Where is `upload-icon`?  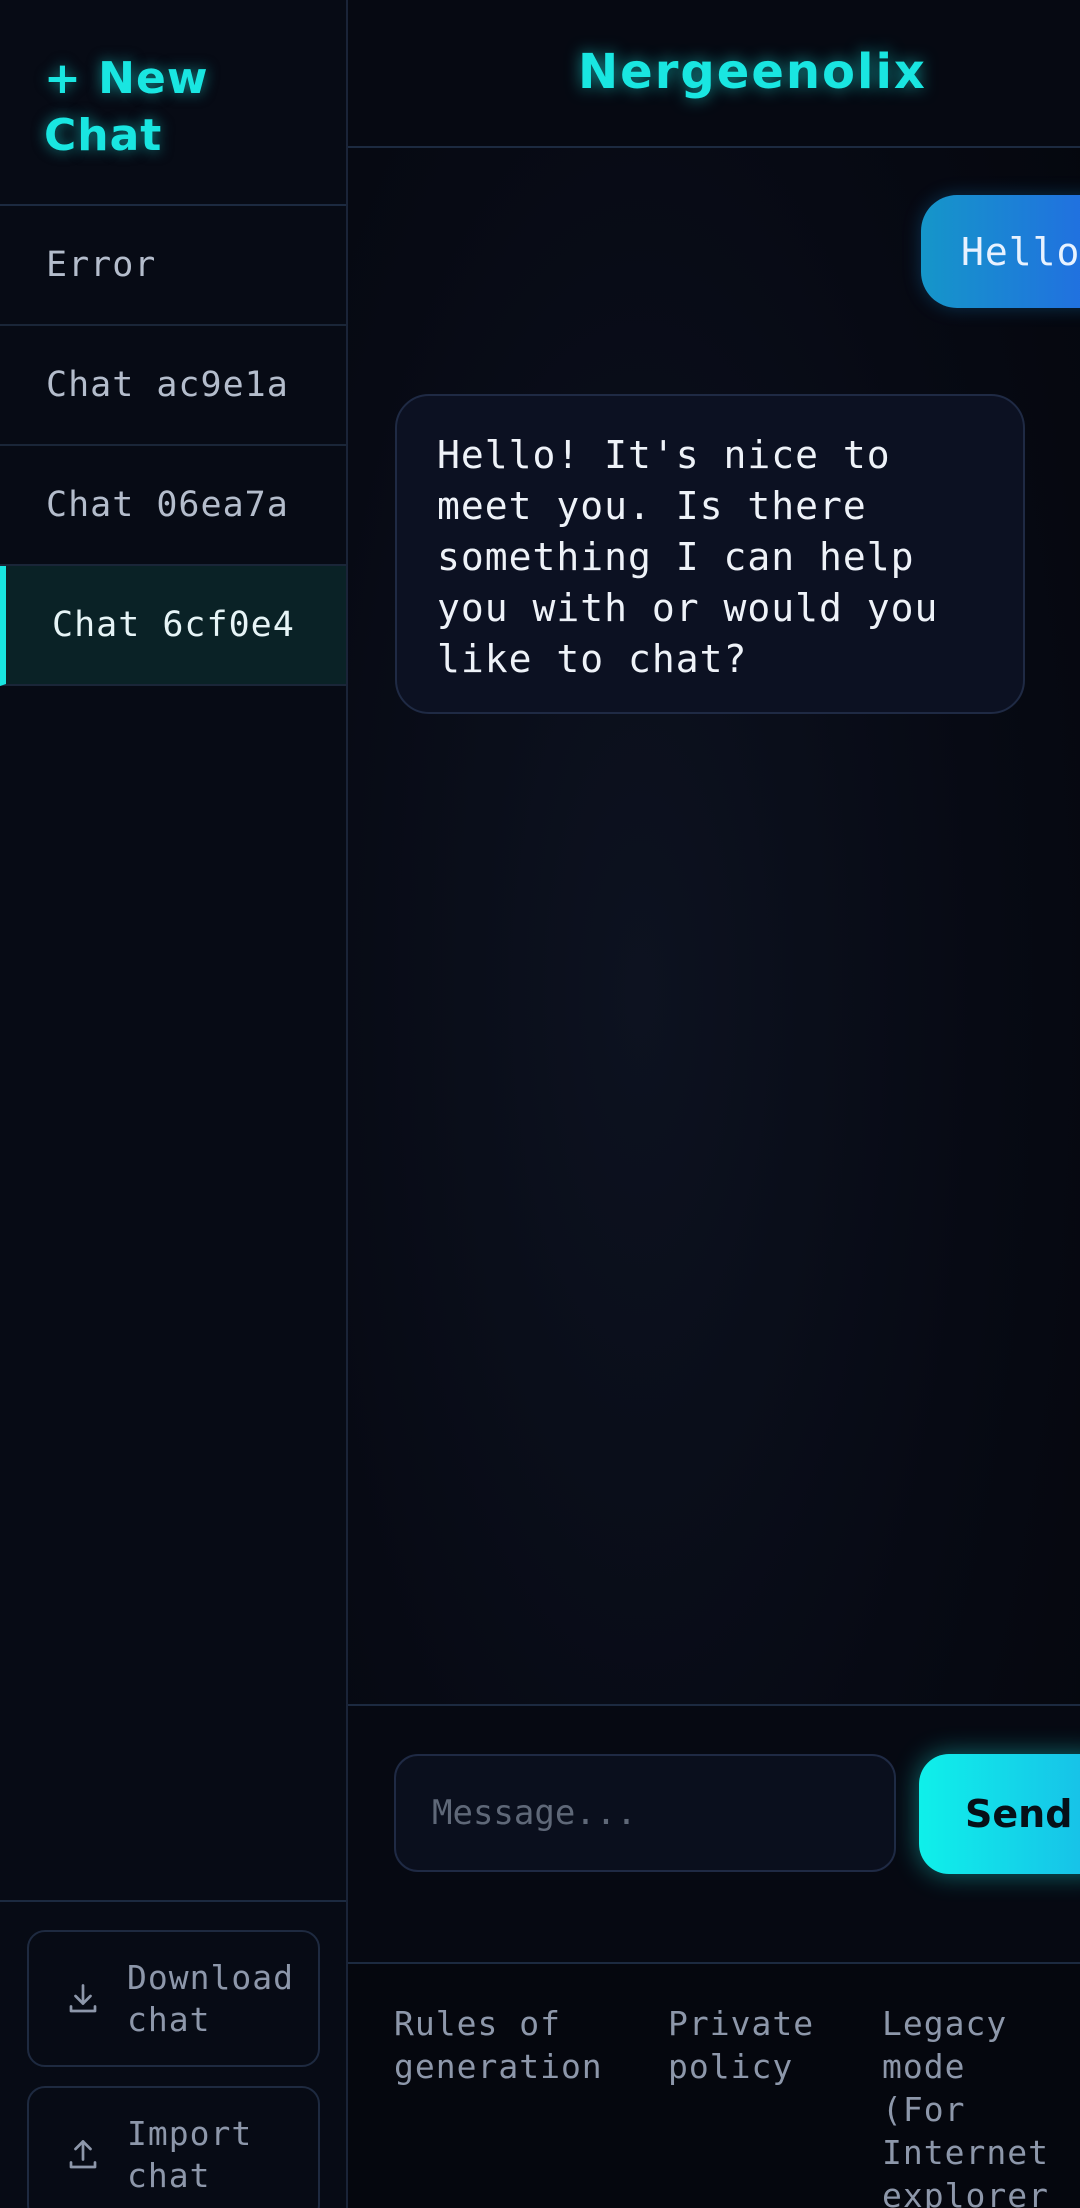
upload-icon is located at coordinates (83, 2153).